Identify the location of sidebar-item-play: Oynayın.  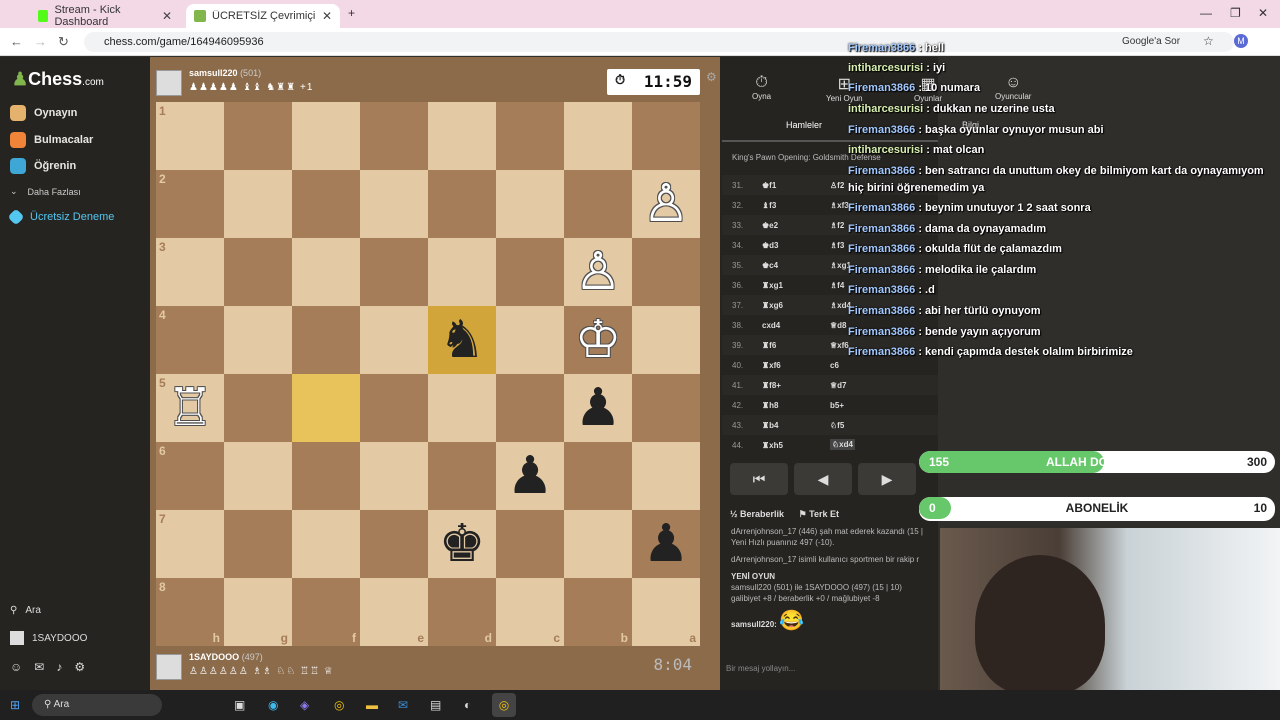
(43, 113).